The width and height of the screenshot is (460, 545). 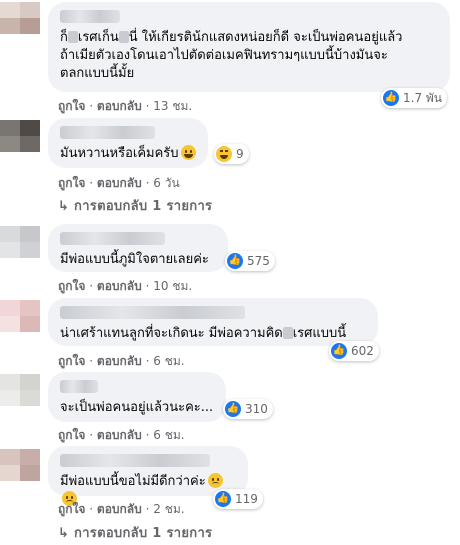 I want to click on comment-text: มีพ่อแบบนี้ภูมิใจตายเลยค่ะ, so click(x=134, y=259).